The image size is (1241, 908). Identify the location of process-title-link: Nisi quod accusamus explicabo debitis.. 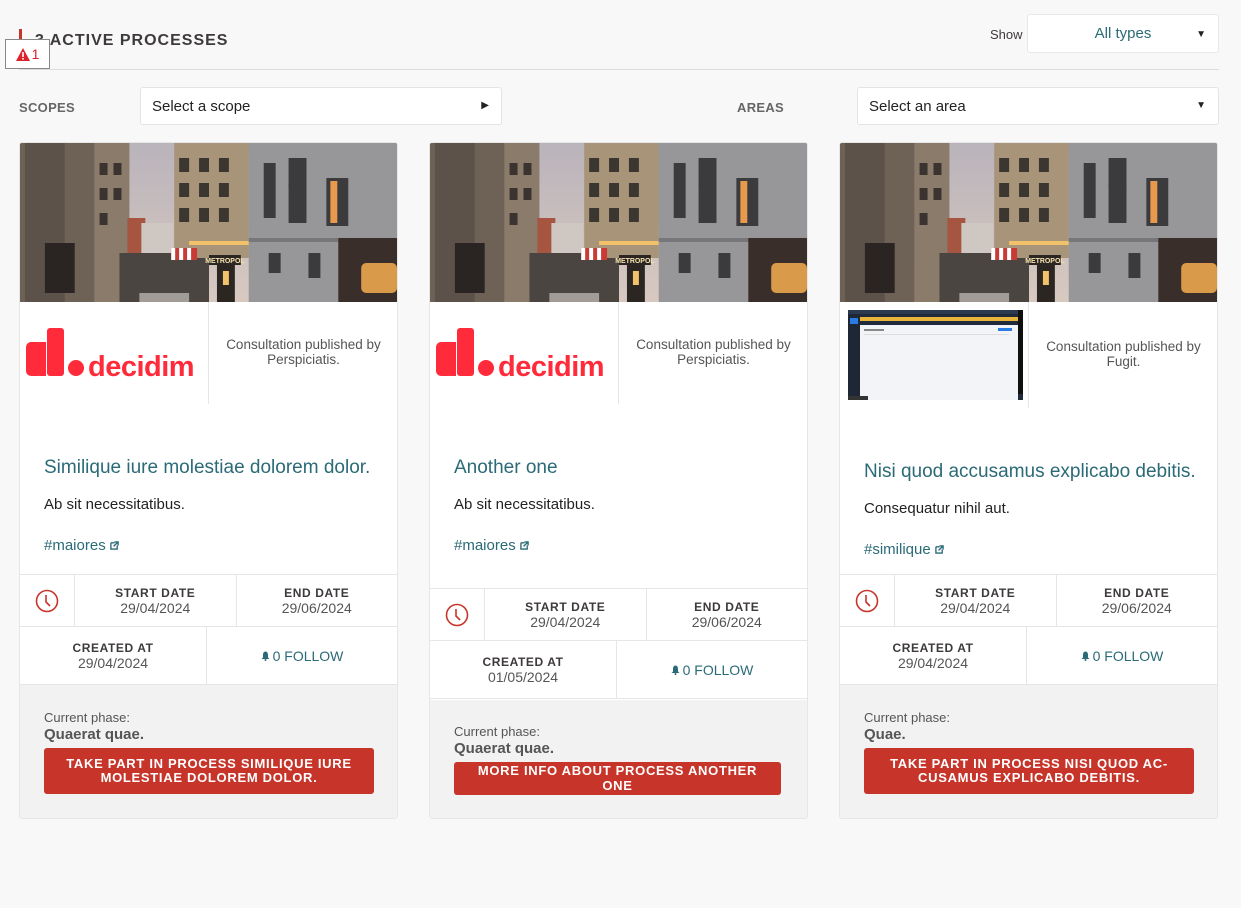
(1030, 472).